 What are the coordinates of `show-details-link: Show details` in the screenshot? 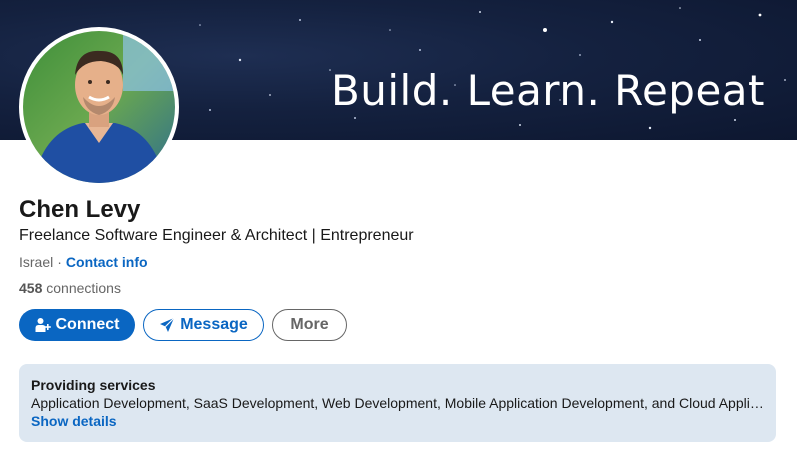 It's located at (397, 421).